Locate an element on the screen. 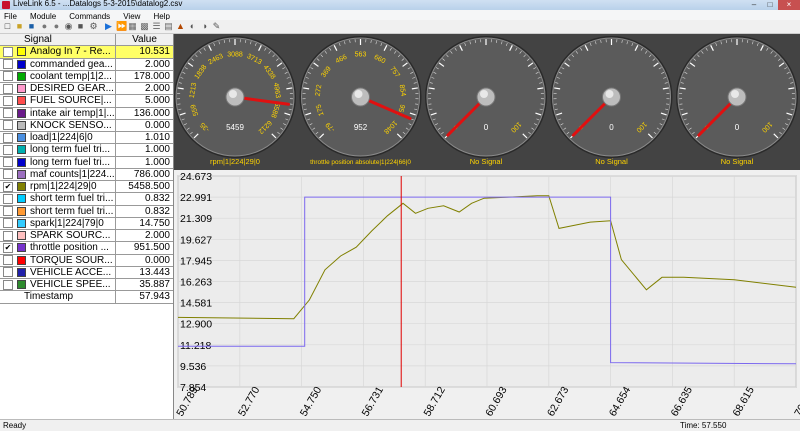  table-view-icon: ▦ is located at coordinates (132, 26).